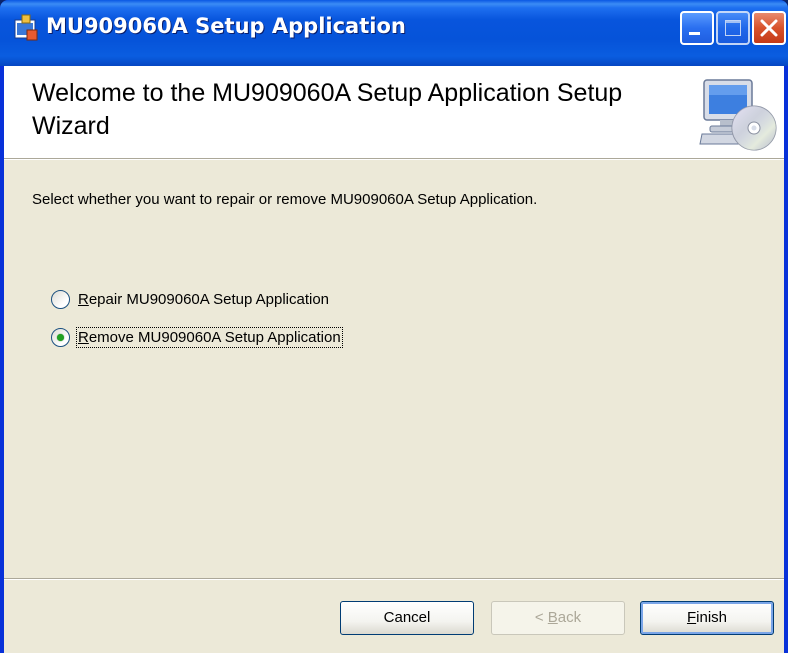 Image resolution: width=788 pixels, height=653 pixels. I want to click on cancel-button: Cancel, so click(407, 618).